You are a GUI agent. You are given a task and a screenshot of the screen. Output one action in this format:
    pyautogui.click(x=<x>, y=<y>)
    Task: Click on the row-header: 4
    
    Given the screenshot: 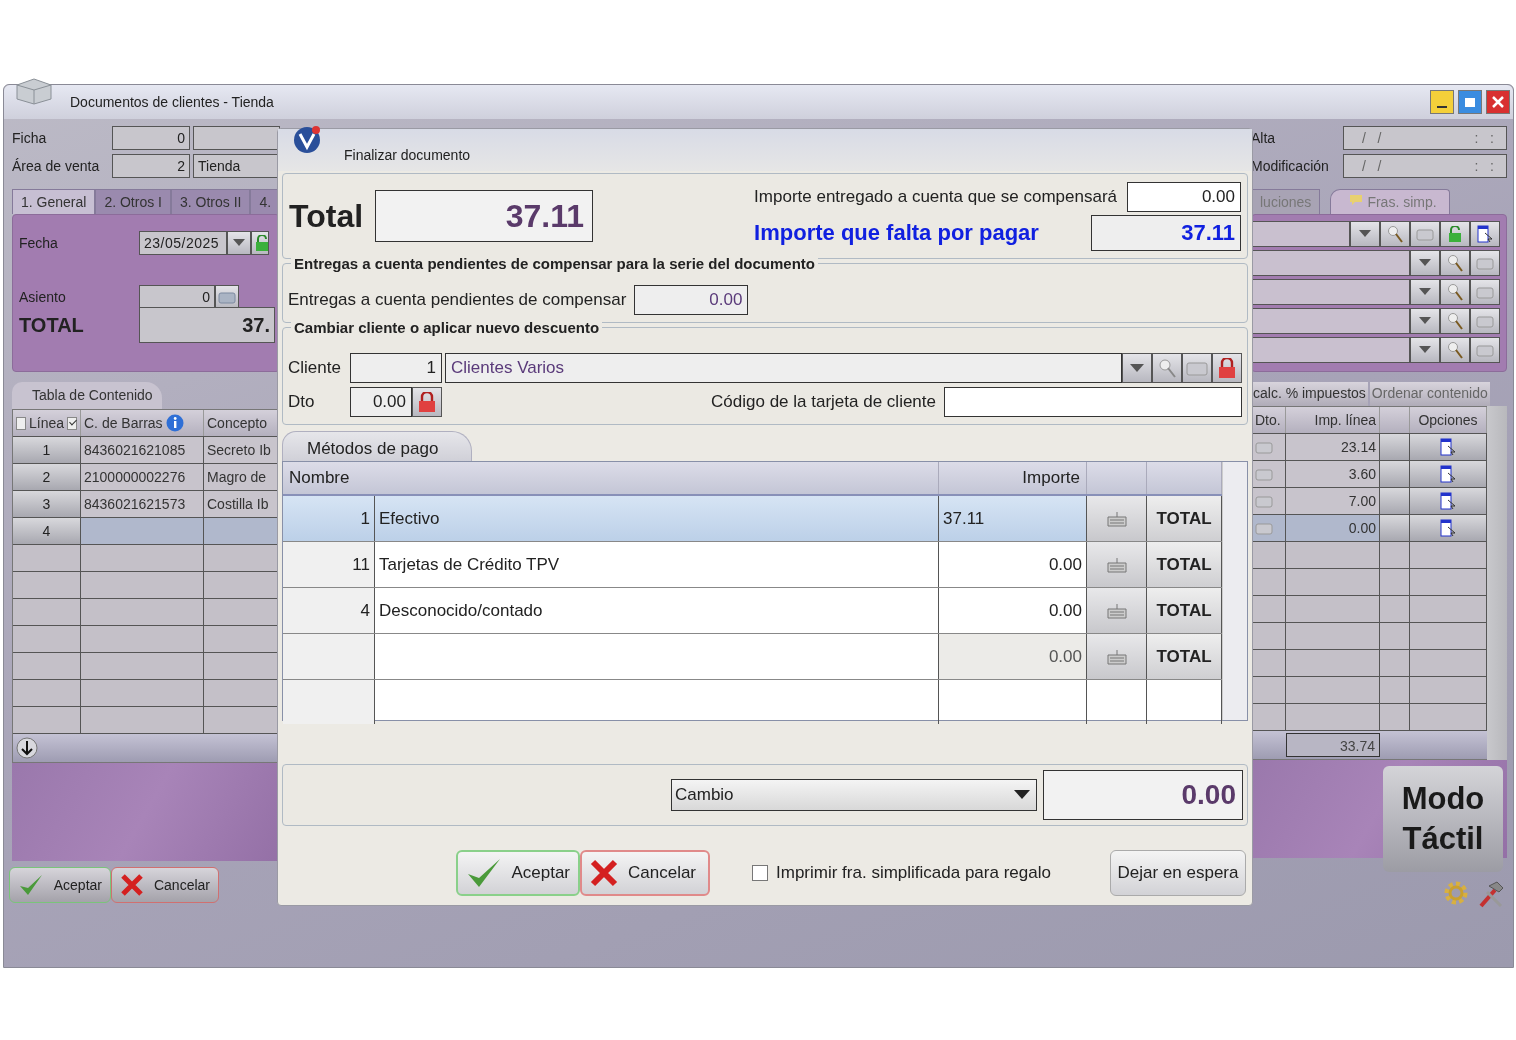 What is the action you would take?
    pyautogui.click(x=47, y=531)
    